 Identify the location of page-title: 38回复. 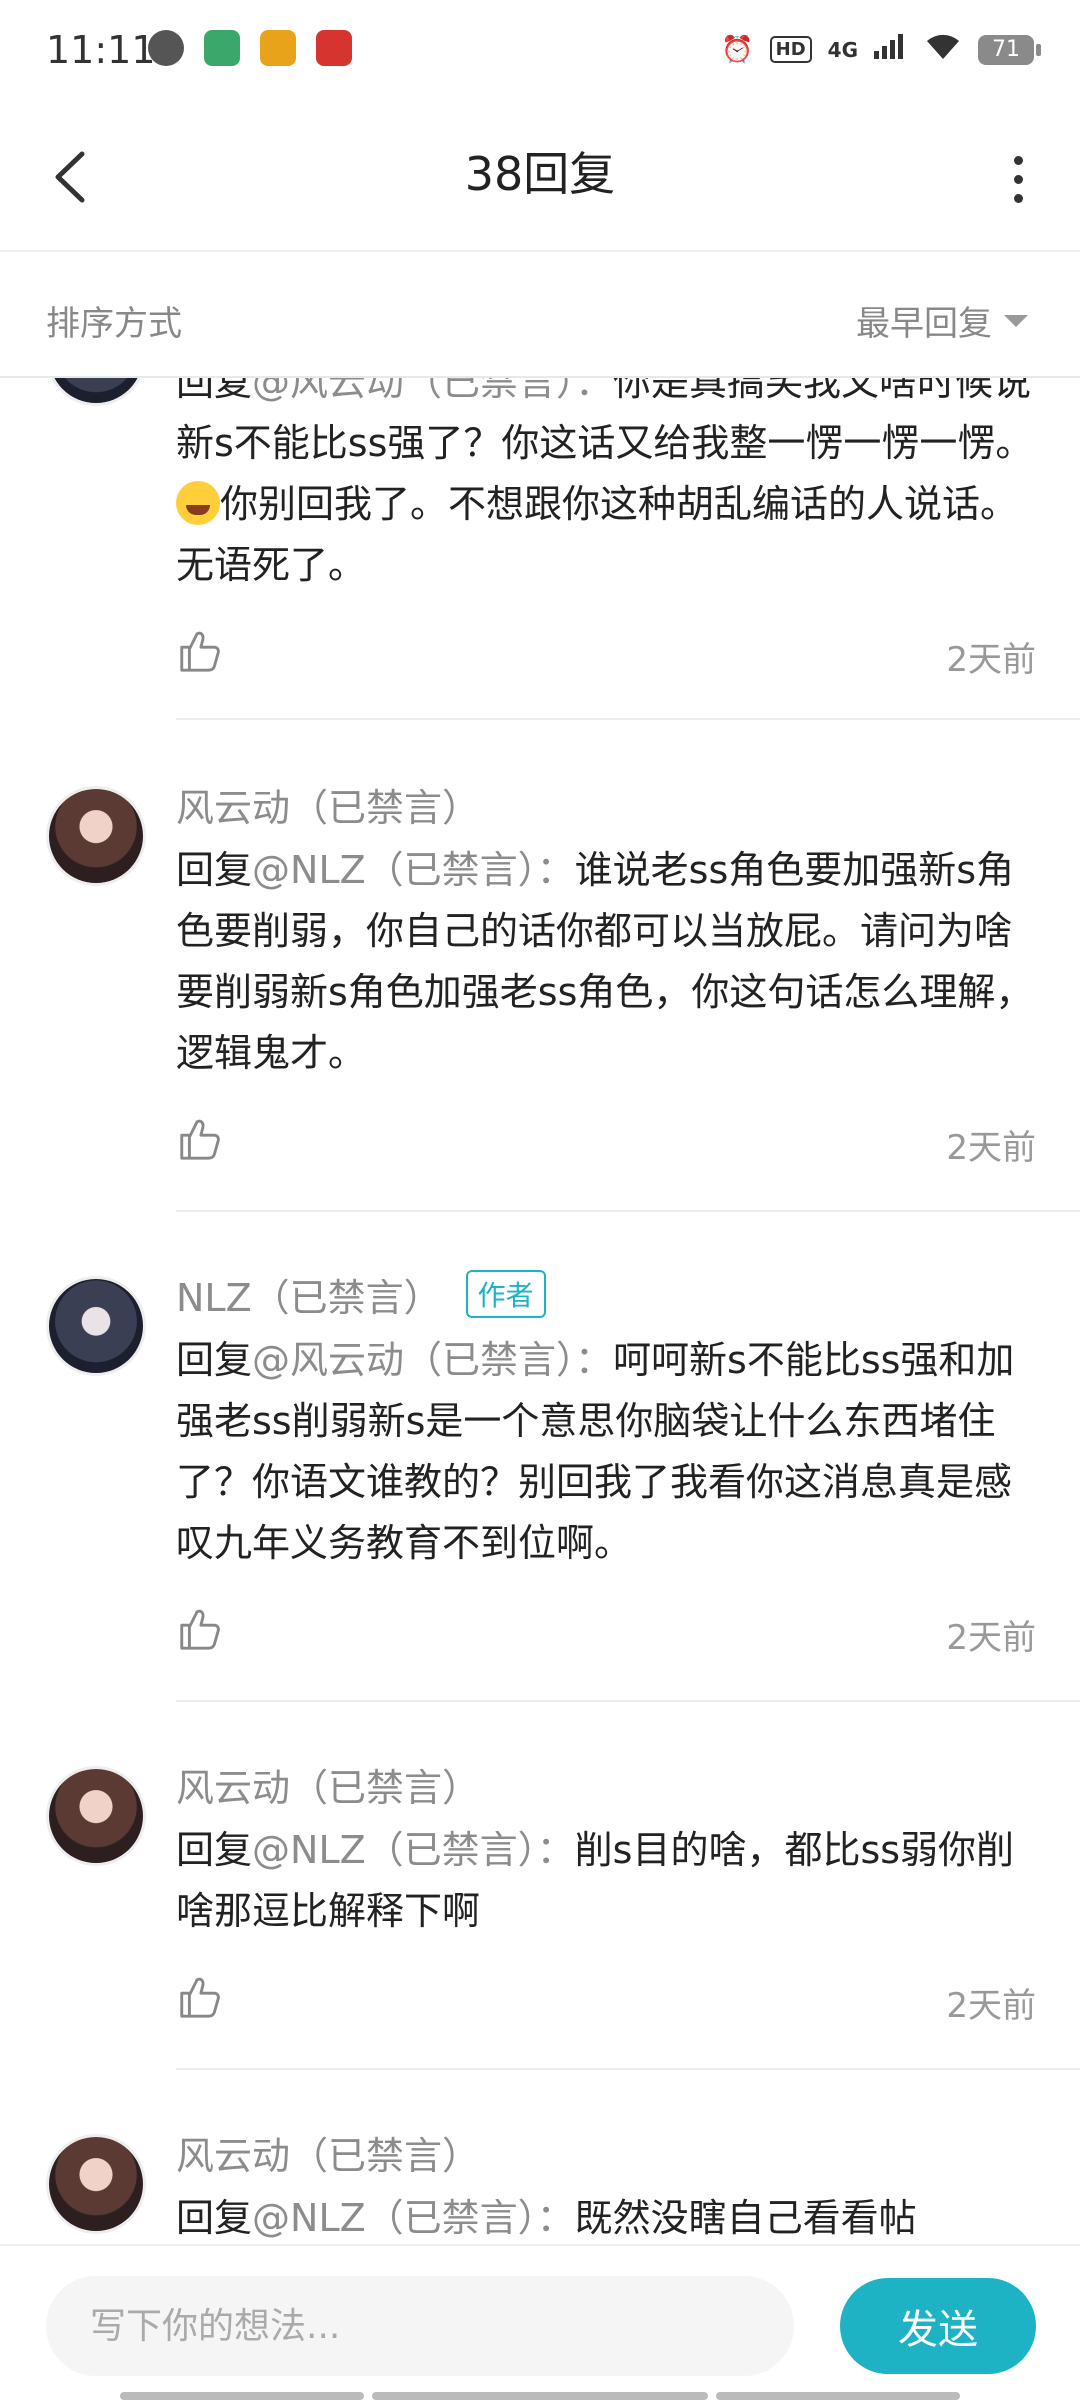
(540, 174).